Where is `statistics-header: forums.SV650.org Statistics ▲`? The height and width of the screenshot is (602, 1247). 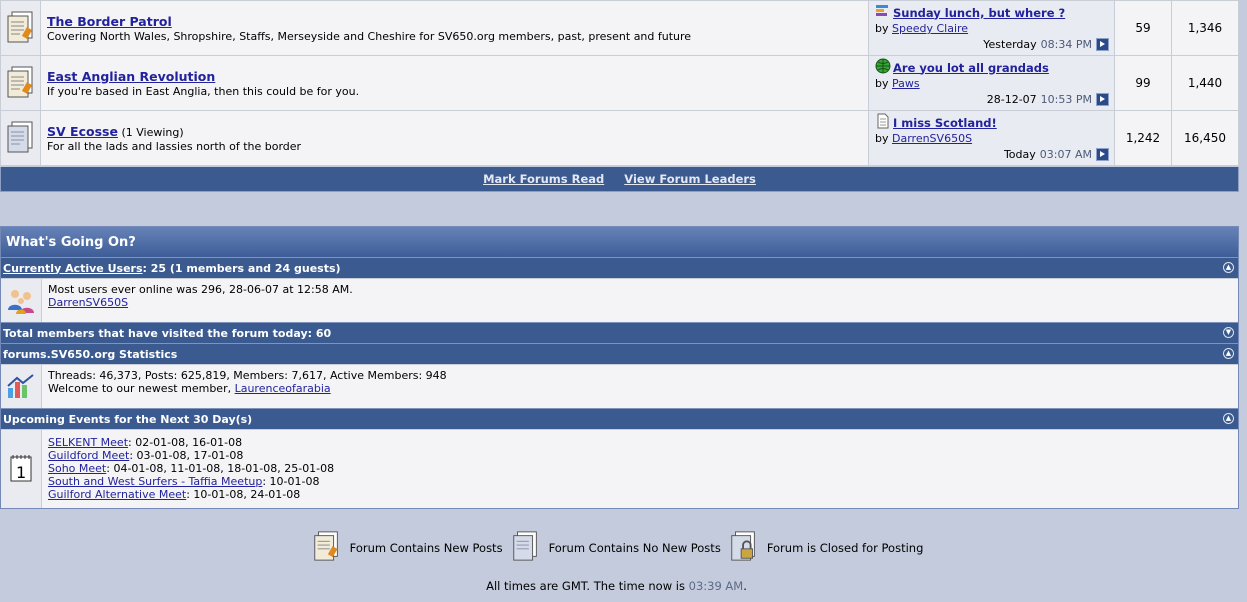
statistics-header: forums.SV650.org Statistics ▲ is located at coordinates (619, 353).